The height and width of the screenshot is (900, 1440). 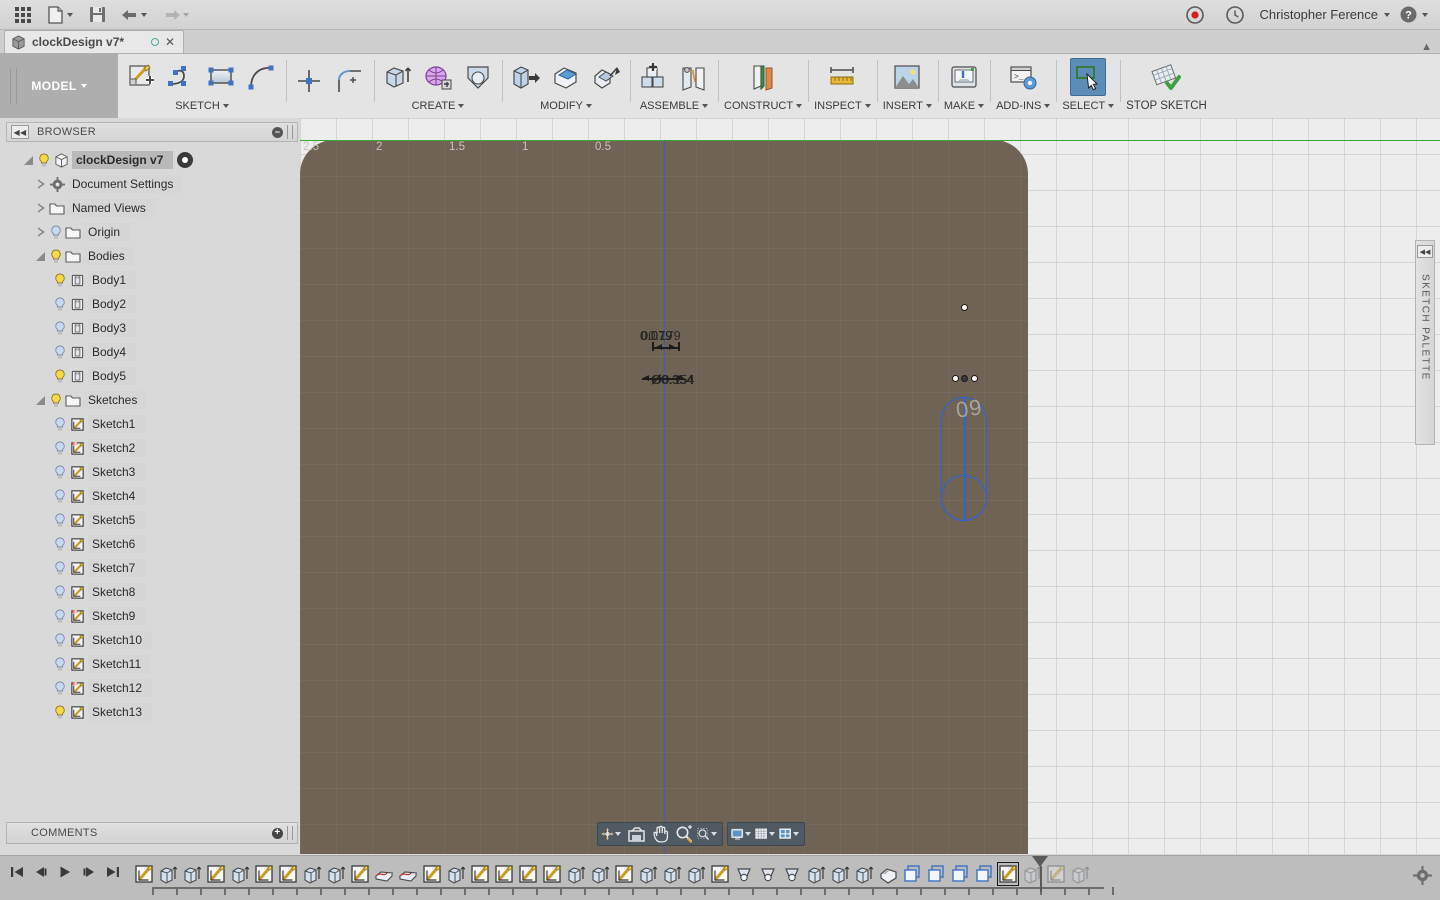 What do you see at coordinates (907, 77) in the screenshot?
I see `insert-image-icon` at bounding box center [907, 77].